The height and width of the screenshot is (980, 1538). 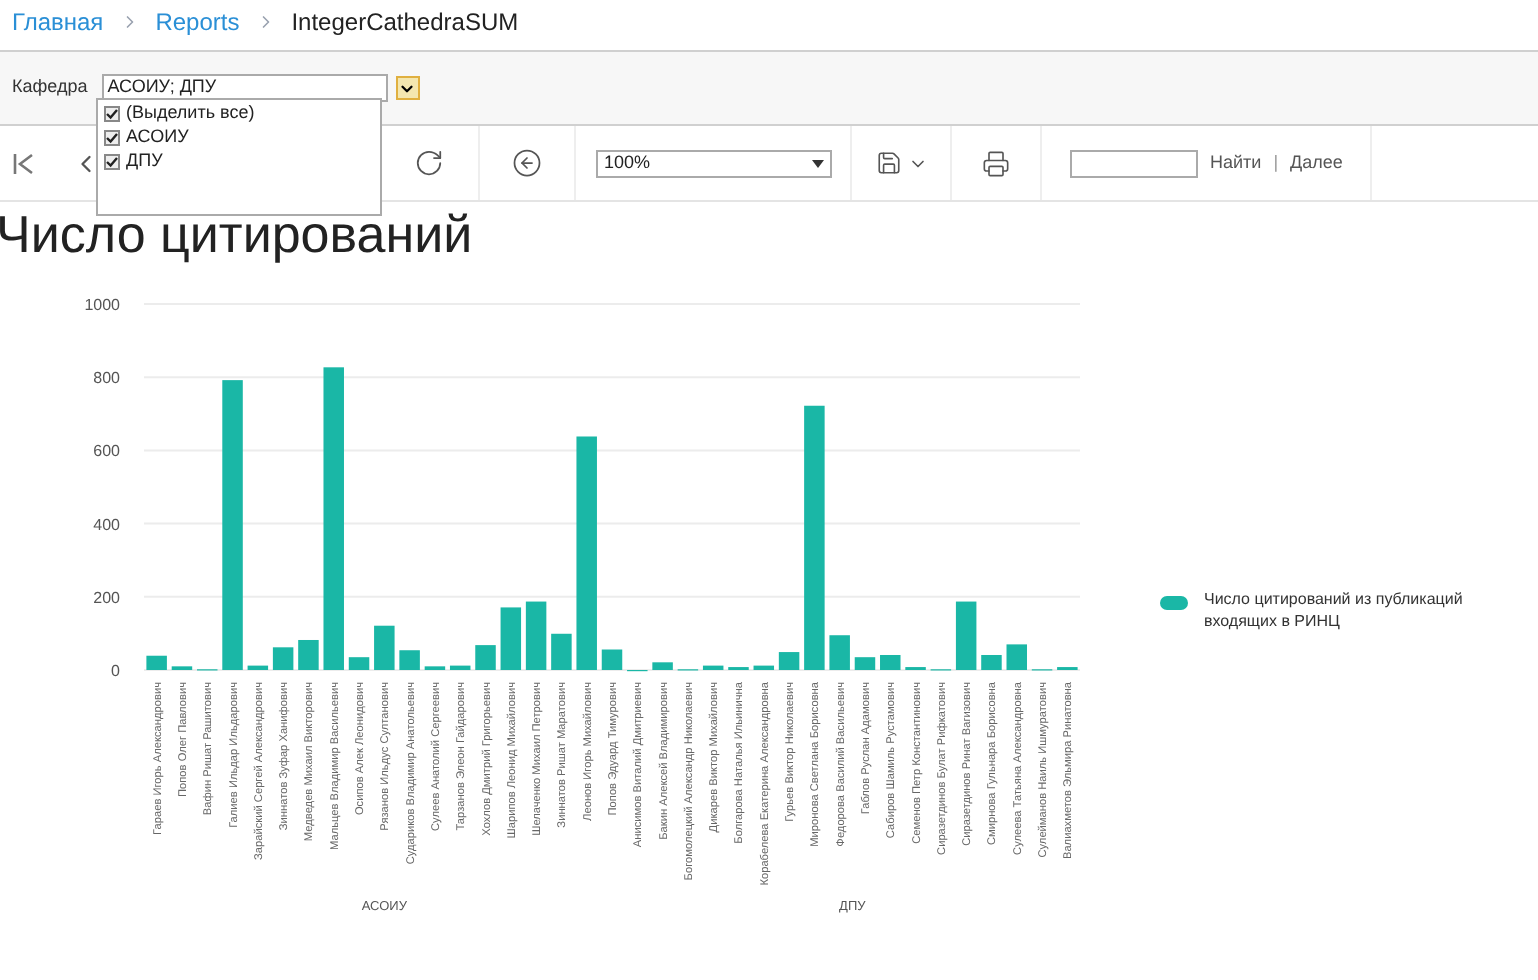 What do you see at coordinates (239, 137) in the screenshot?
I see `dropdown-option: АСОИУ` at bounding box center [239, 137].